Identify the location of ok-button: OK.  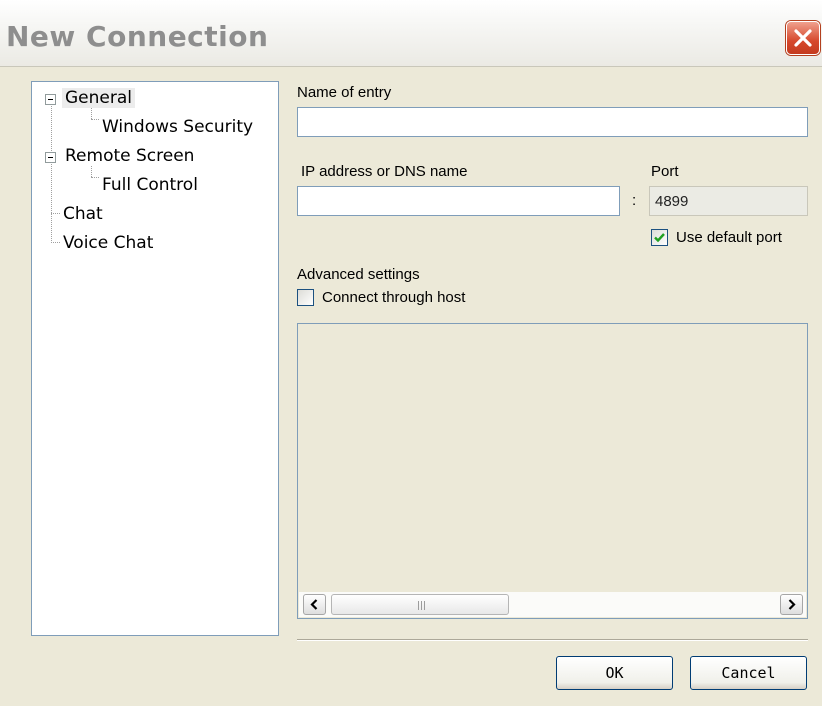
(614, 673).